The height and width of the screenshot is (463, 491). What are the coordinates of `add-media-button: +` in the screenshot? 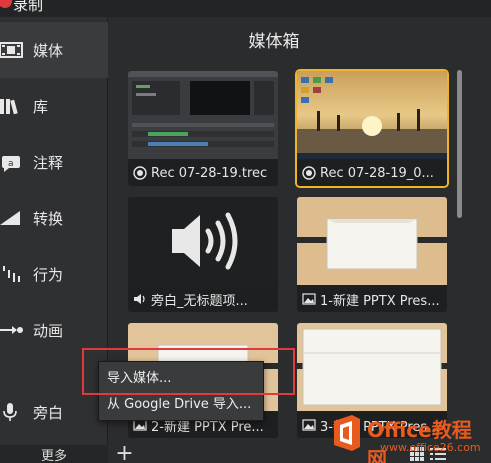 It's located at (124, 453).